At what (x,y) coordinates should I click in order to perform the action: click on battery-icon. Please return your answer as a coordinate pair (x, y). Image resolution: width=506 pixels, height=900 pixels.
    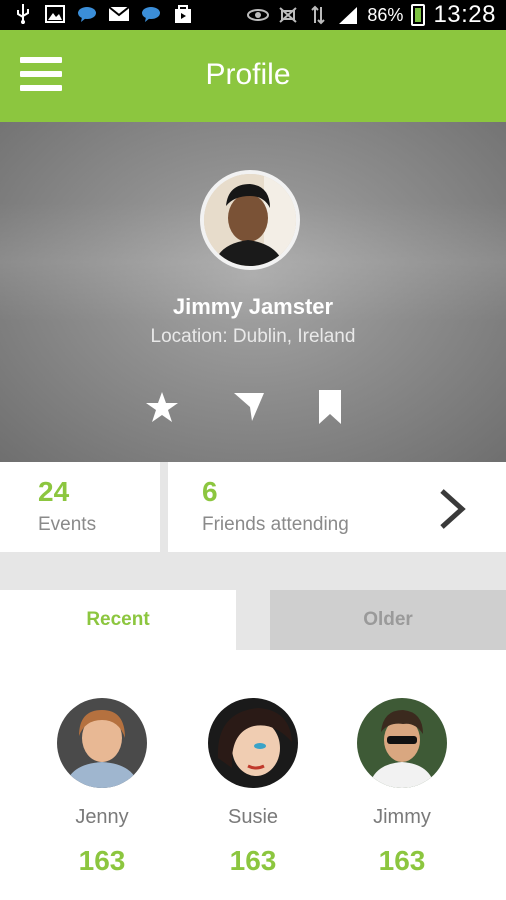
    Looking at the image, I should click on (418, 15).